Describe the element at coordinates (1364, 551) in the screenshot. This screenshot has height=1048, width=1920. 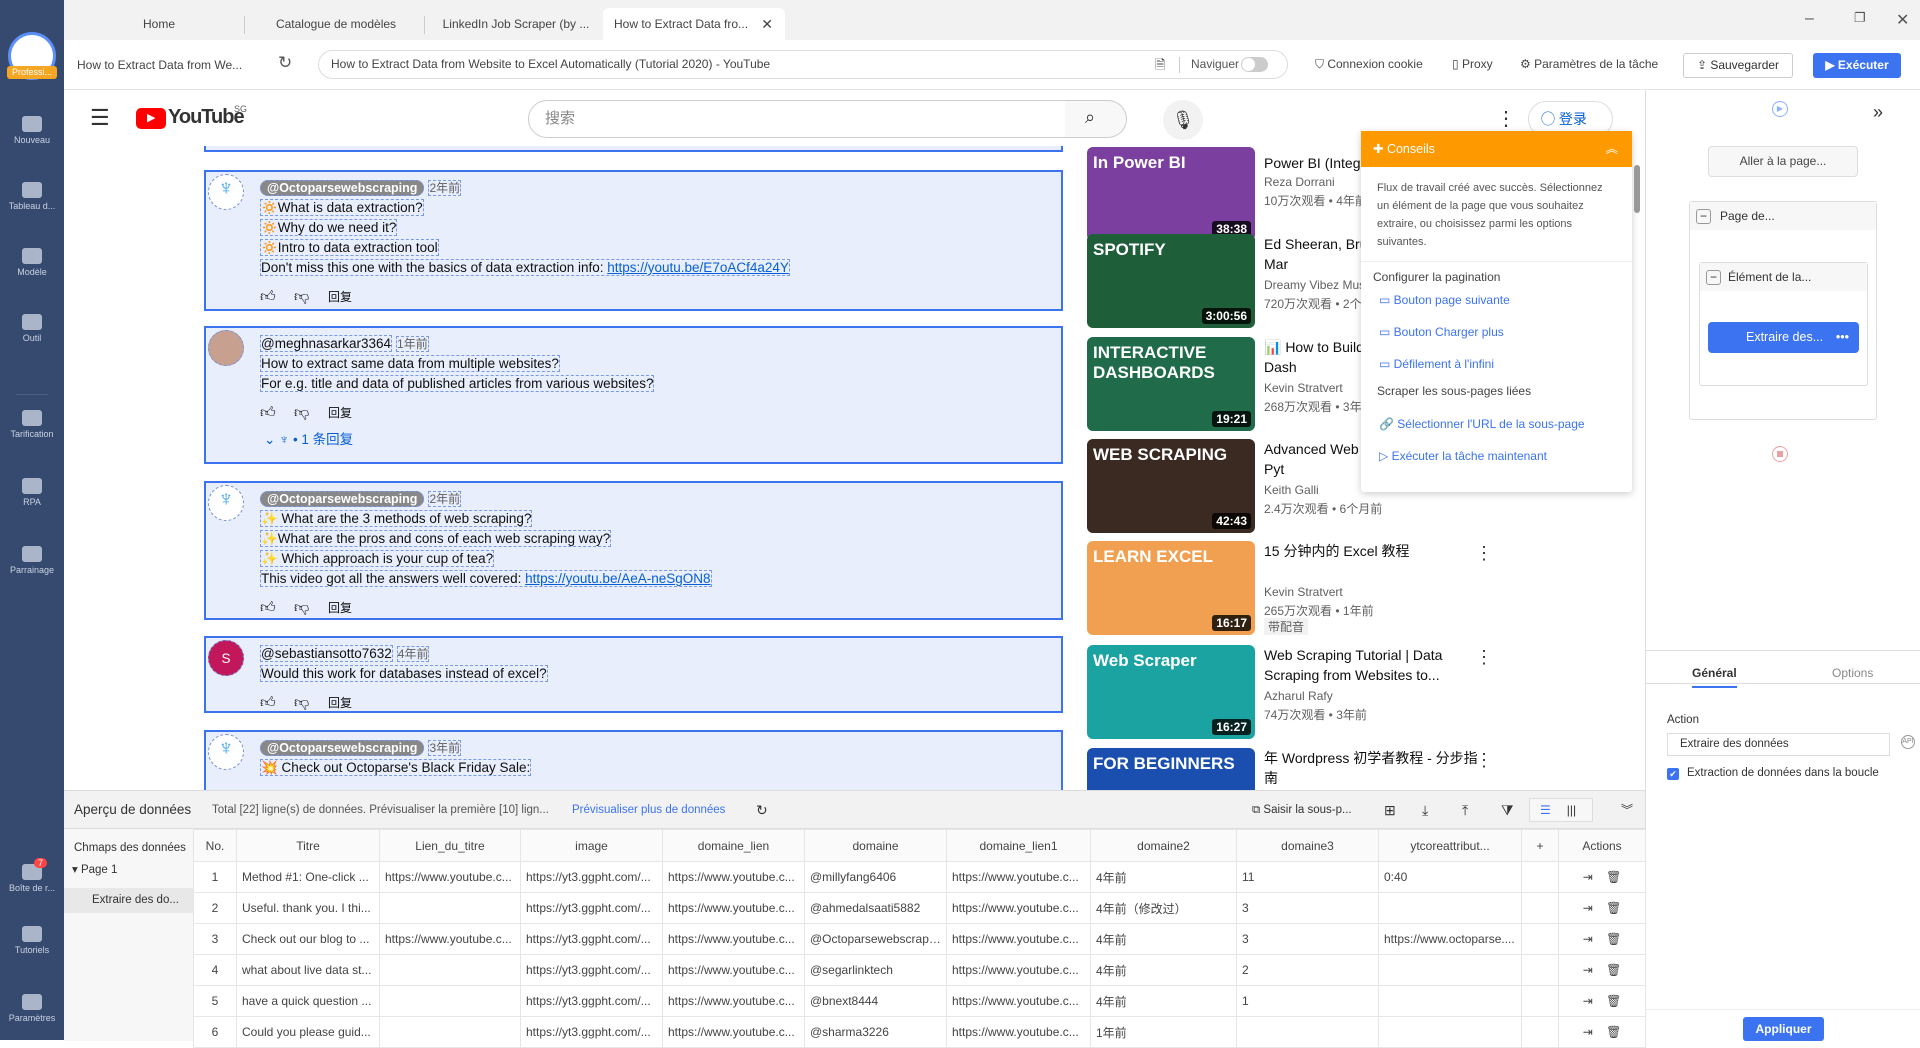
I see `video-title: 15 分钟内的 Excel 教程` at that location.